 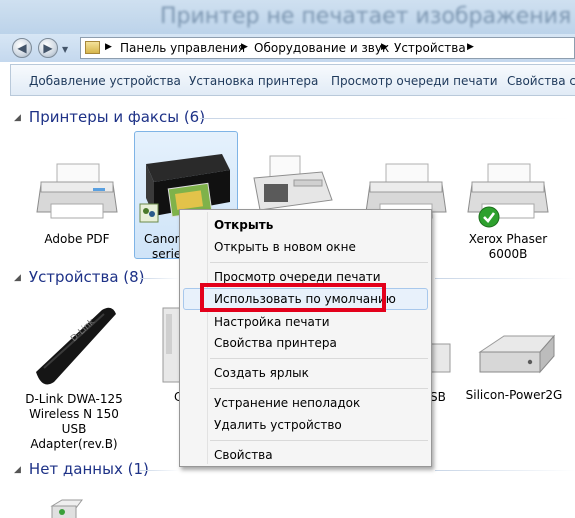 What do you see at coordinates (92, 47) in the screenshot?
I see `folder-icon` at bounding box center [92, 47].